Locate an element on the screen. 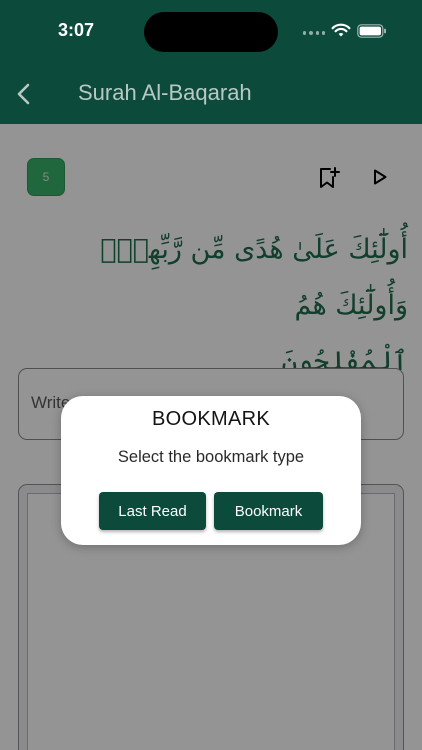  bookmark-button: Bookmark is located at coordinates (268, 511).